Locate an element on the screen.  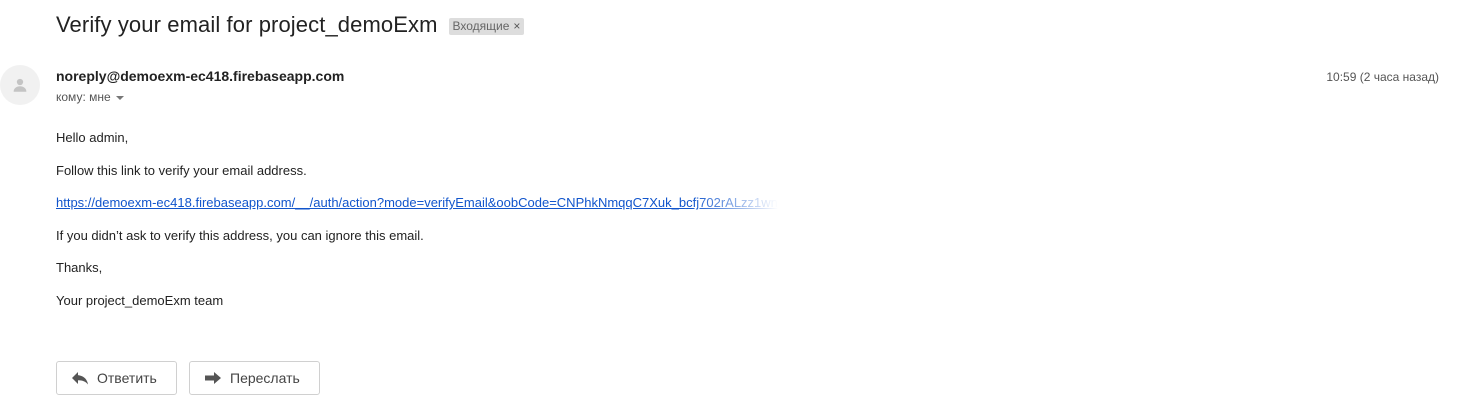
inbox-label-chip: Входящие × is located at coordinates (486, 26).